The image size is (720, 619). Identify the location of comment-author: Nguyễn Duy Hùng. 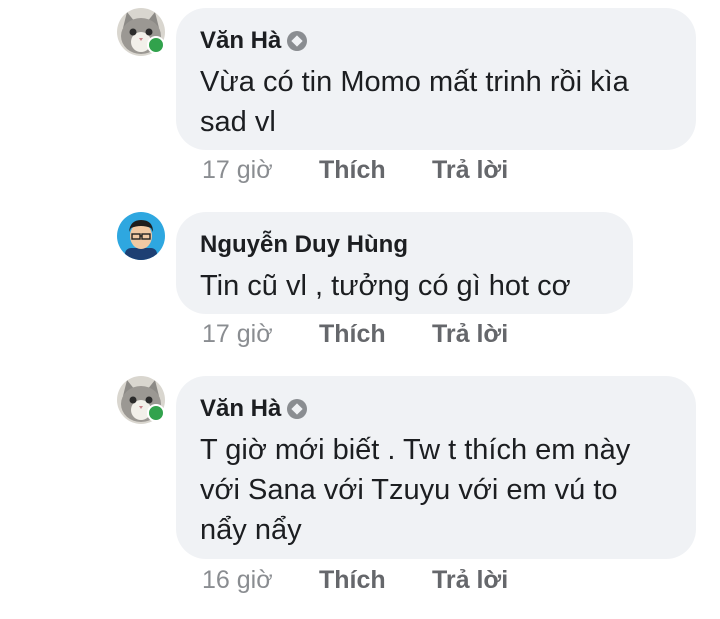
(403, 245).